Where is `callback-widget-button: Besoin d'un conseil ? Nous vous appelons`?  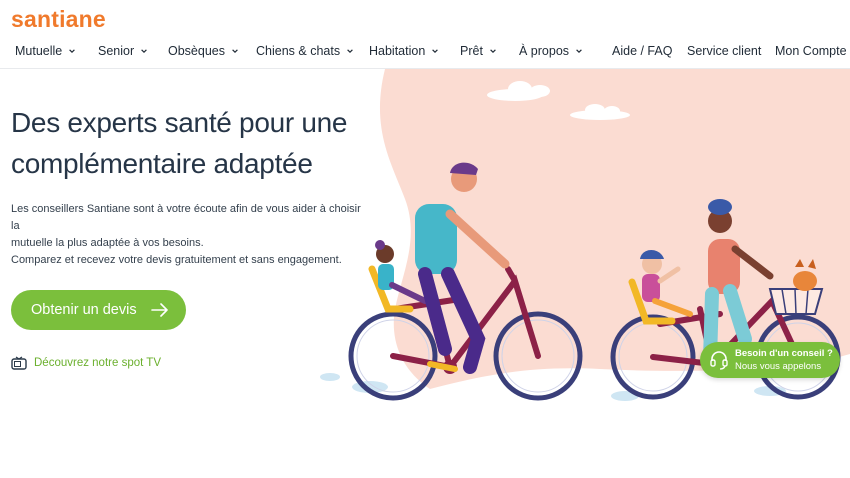 callback-widget-button: Besoin d'un conseil ? Nous vous appelons is located at coordinates (770, 360).